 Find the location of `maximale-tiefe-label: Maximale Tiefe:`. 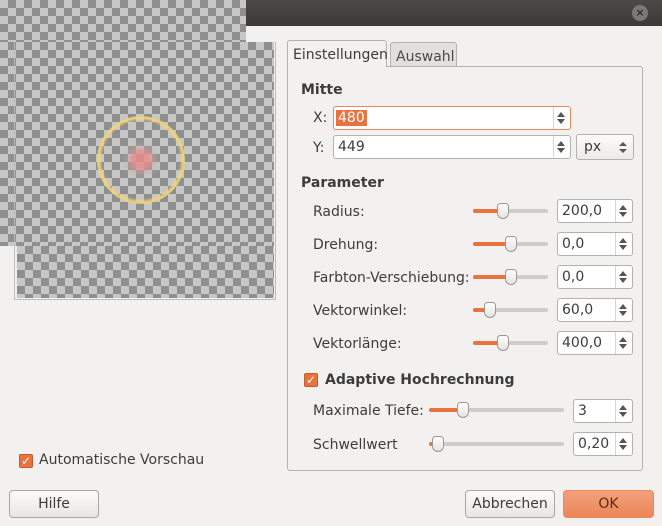

maximale-tiefe-label: Maximale Tiefe: is located at coordinates (368, 411).